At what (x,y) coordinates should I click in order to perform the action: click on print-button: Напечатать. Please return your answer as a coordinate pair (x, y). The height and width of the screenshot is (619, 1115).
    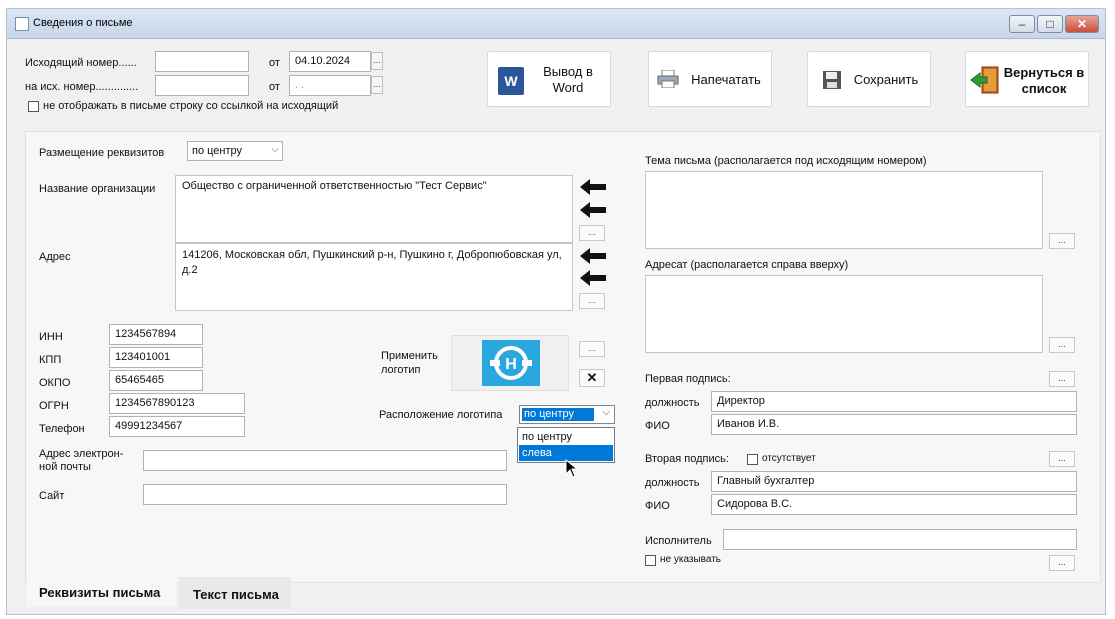
    Looking at the image, I should click on (710, 79).